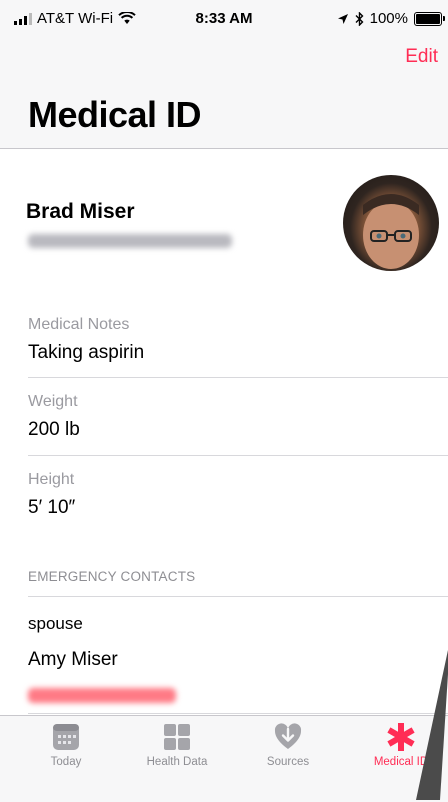 Image resolution: width=448 pixels, height=802 pixels. I want to click on tab-label: Health Data, so click(177, 762).